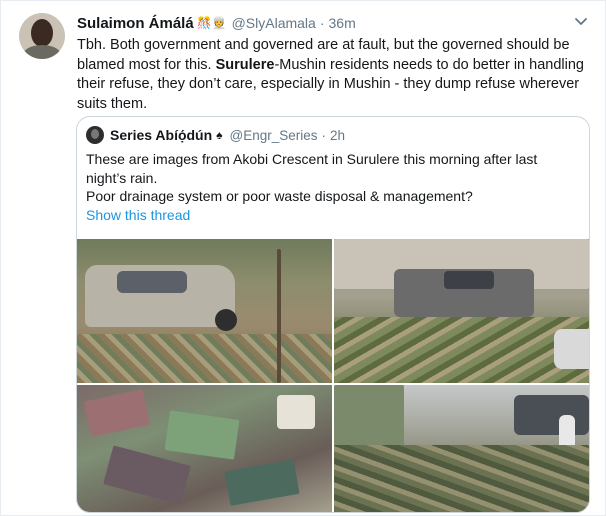 This screenshot has height=516, width=606. Describe the element at coordinates (226, 320) in the screenshot. I see `car-wheel` at that location.